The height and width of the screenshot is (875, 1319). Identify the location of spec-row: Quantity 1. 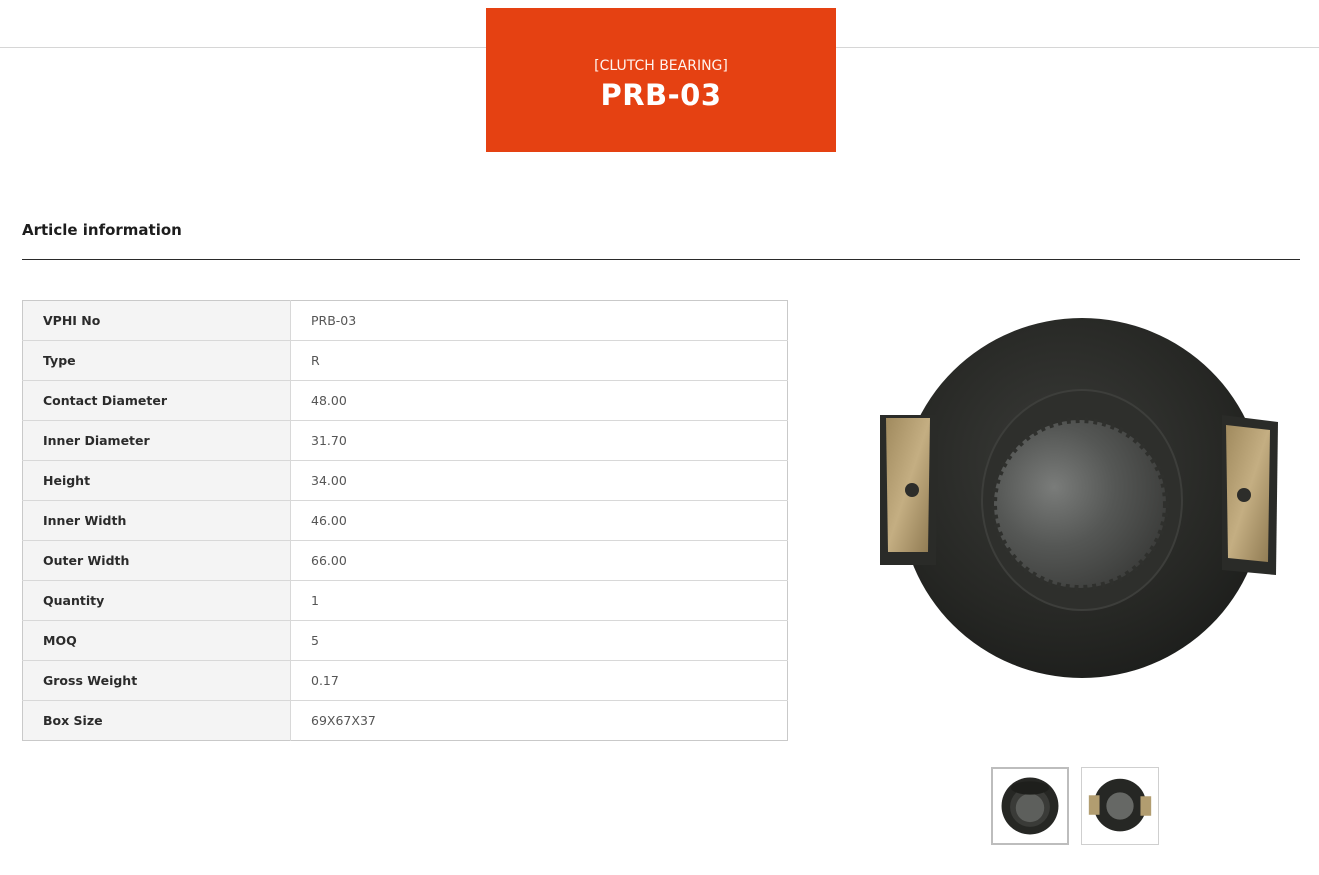
(405, 600).